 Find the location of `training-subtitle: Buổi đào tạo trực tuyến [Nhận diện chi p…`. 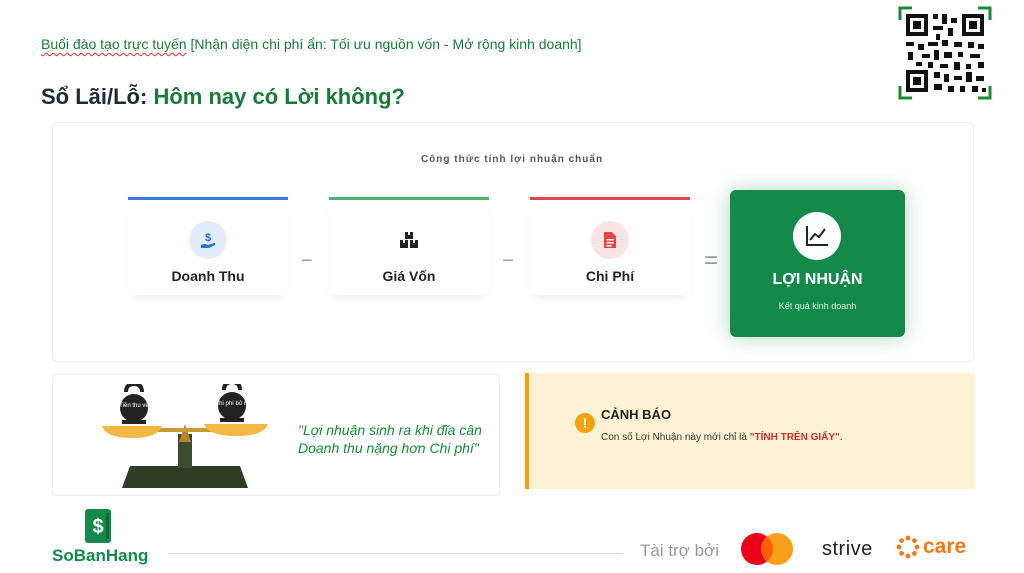

training-subtitle: Buổi đào tạo trực tuyến [Nhận diện chi p… is located at coordinates (311, 44).